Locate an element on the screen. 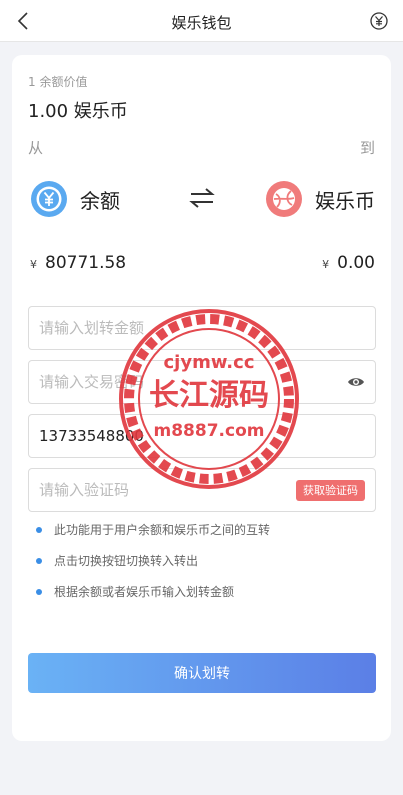 The height and width of the screenshot is (795, 403). from-account: 余额 is located at coordinates (75, 199).